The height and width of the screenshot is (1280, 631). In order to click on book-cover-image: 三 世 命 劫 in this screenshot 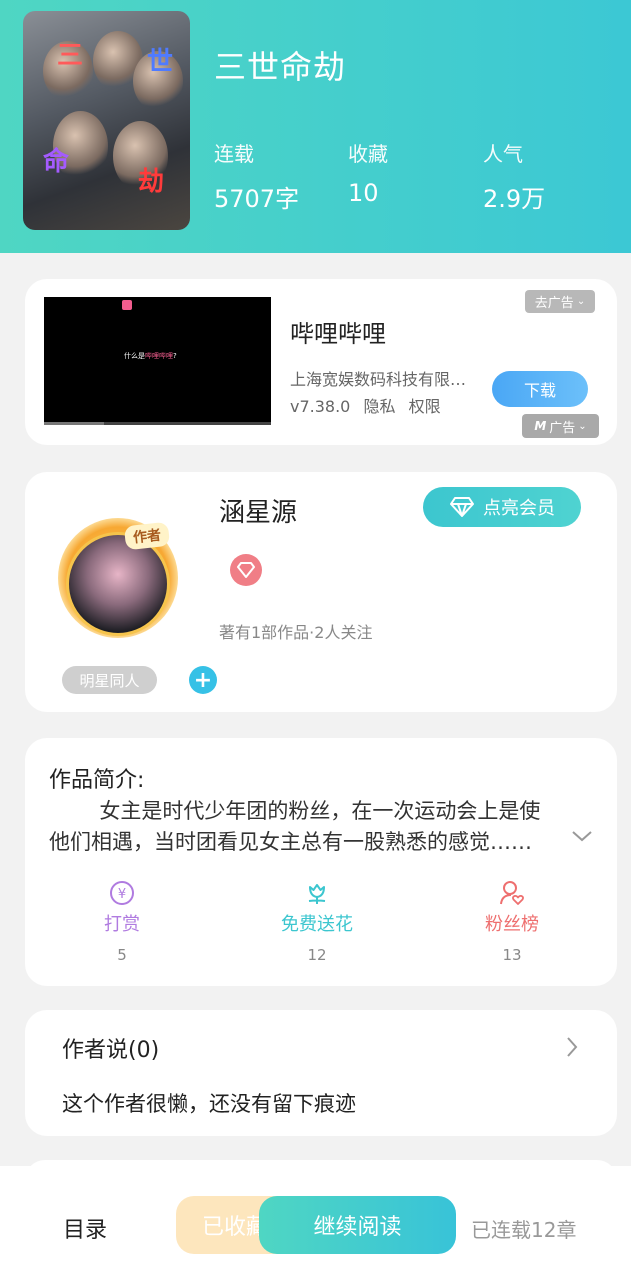, I will do `click(106, 120)`.